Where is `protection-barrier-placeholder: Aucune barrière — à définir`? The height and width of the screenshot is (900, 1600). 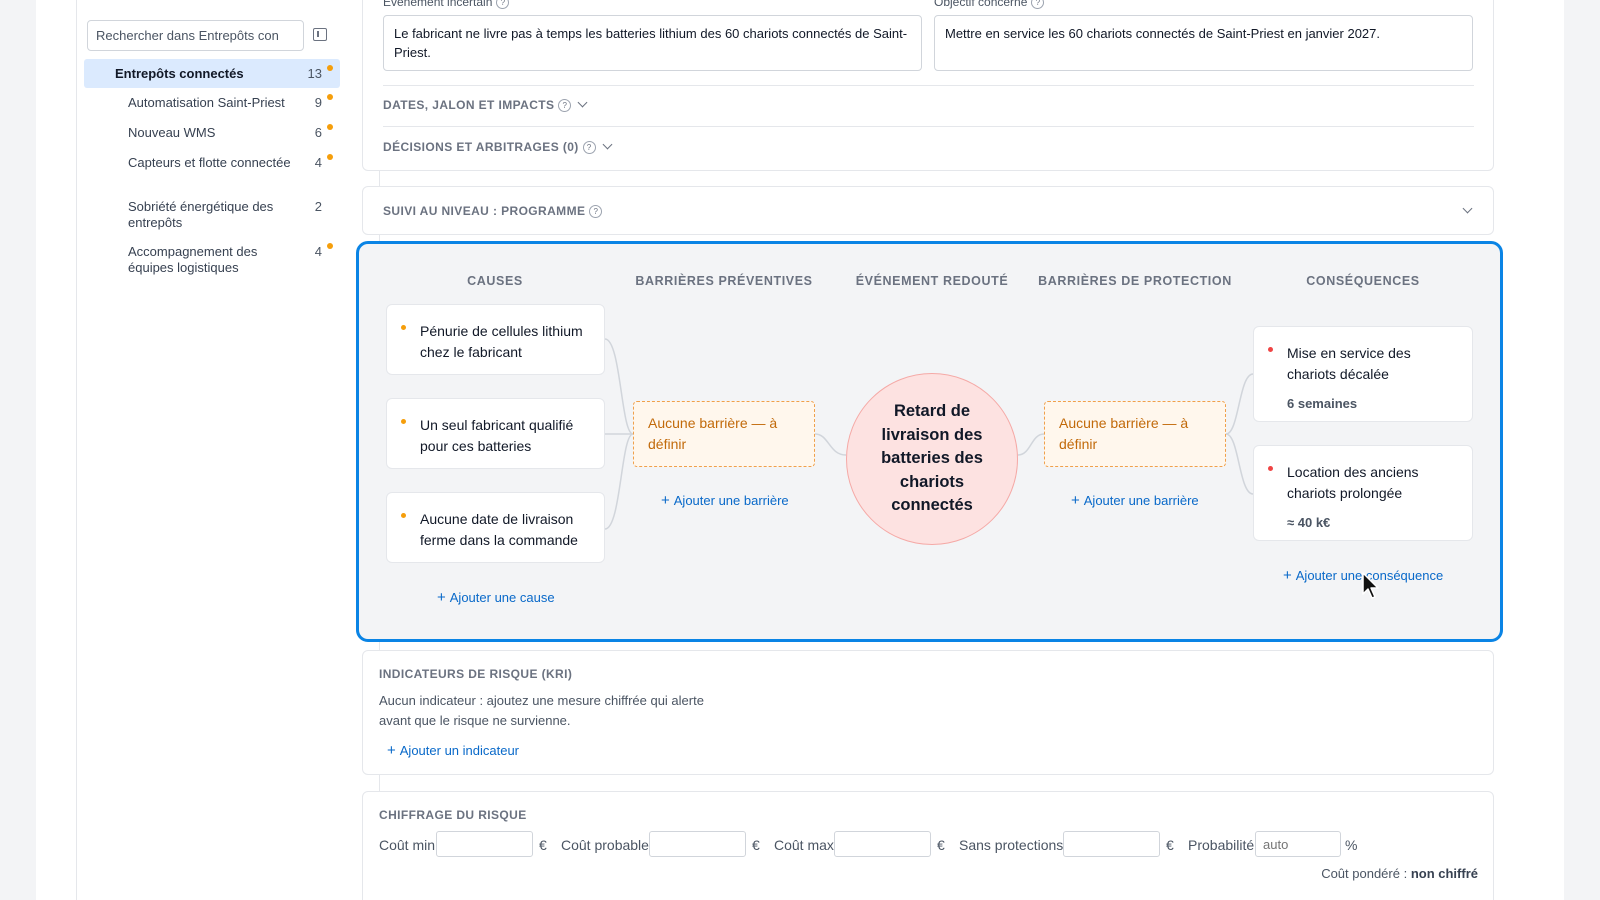 protection-barrier-placeholder: Aucune barrière — à définir is located at coordinates (1135, 434).